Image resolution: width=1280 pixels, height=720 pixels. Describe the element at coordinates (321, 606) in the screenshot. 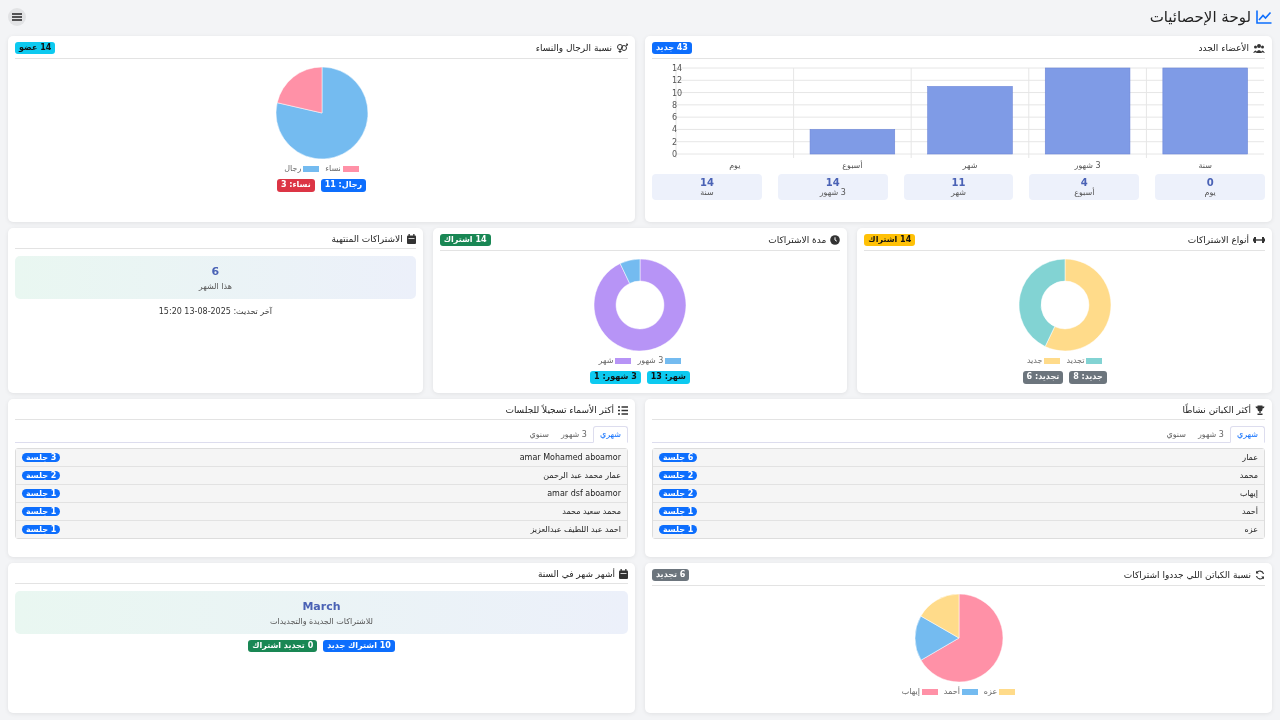

I see `highlight-value: March` at that location.